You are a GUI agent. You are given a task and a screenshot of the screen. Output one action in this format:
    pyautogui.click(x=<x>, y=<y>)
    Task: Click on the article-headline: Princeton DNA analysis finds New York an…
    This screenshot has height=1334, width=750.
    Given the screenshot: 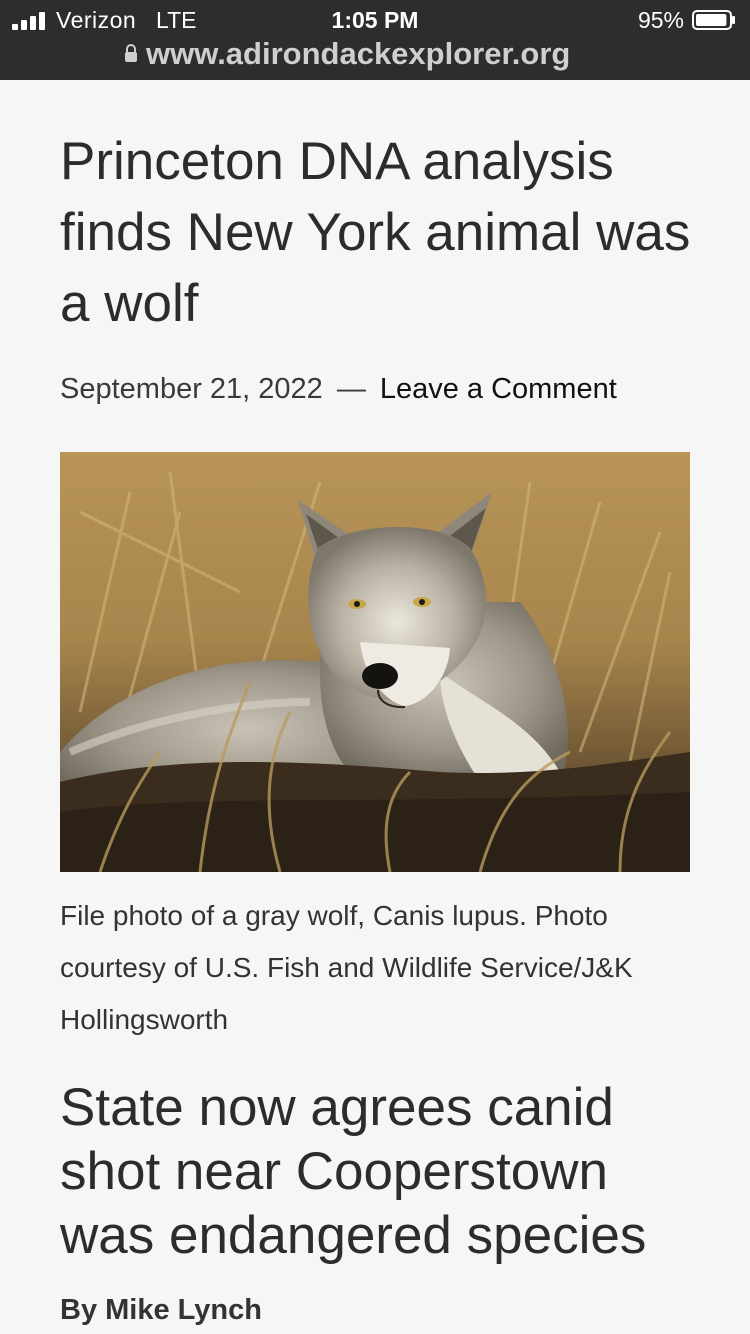 What is the action you would take?
    pyautogui.click(x=375, y=232)
    